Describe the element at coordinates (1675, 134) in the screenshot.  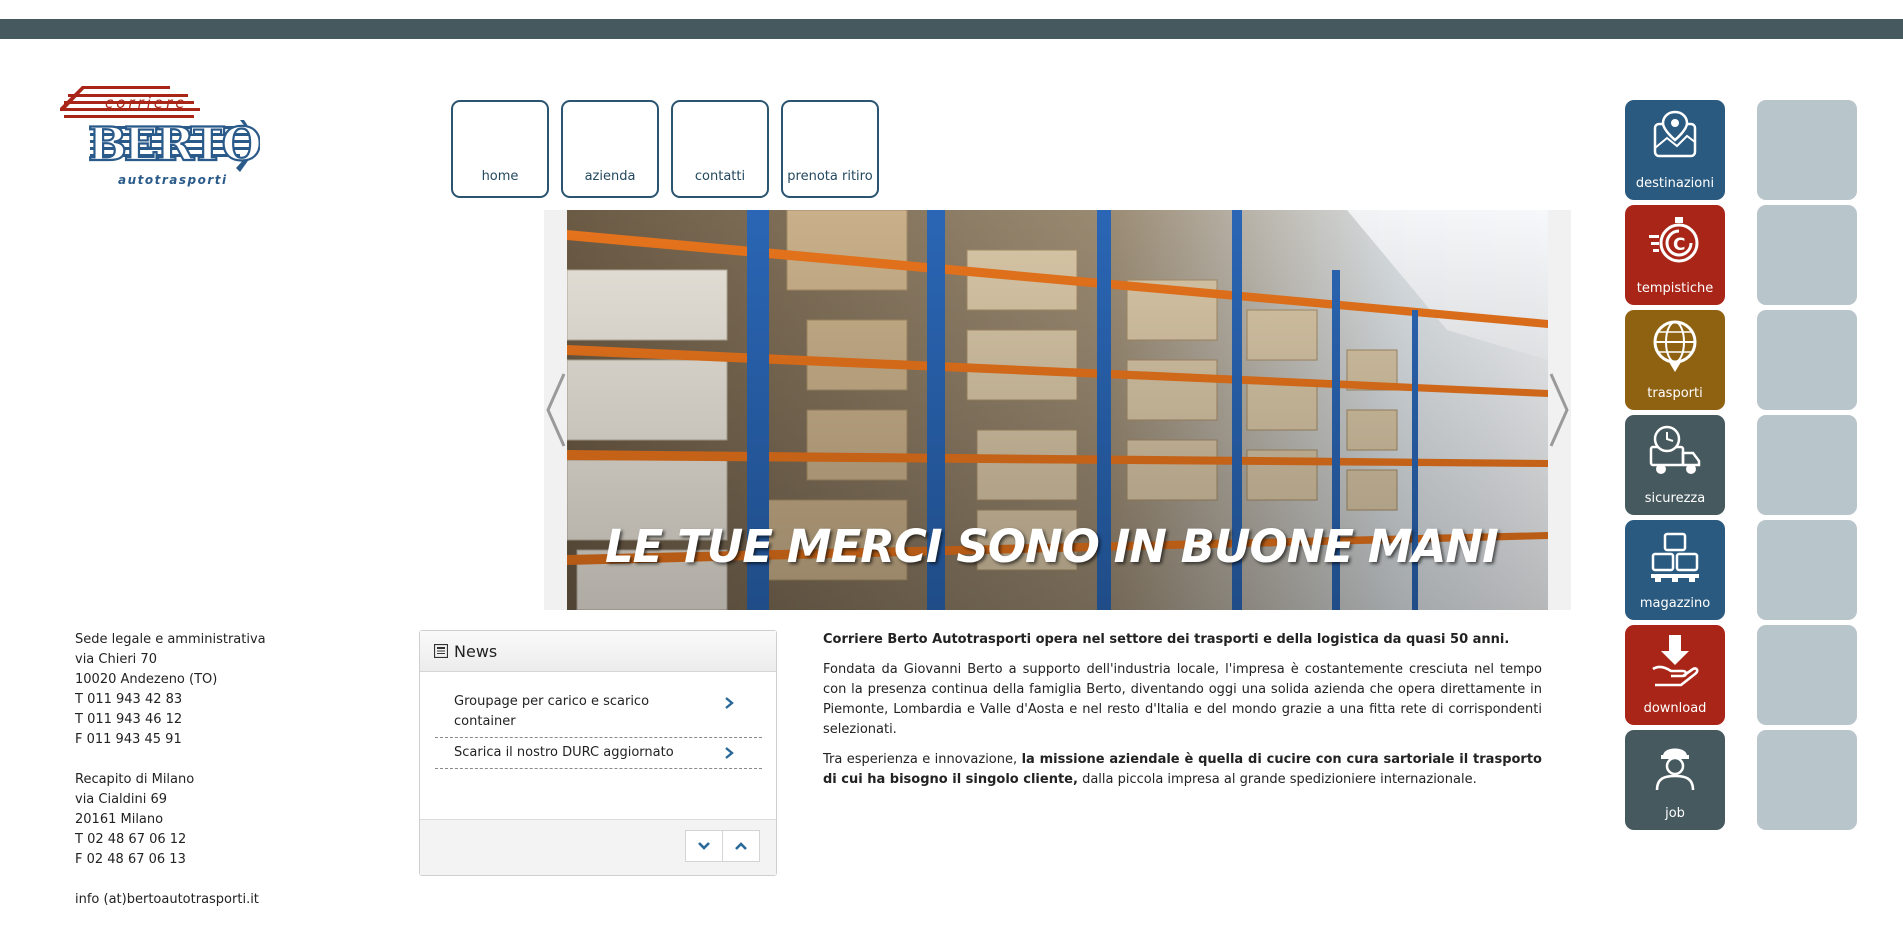
I see `map-pin-icon` at that location.